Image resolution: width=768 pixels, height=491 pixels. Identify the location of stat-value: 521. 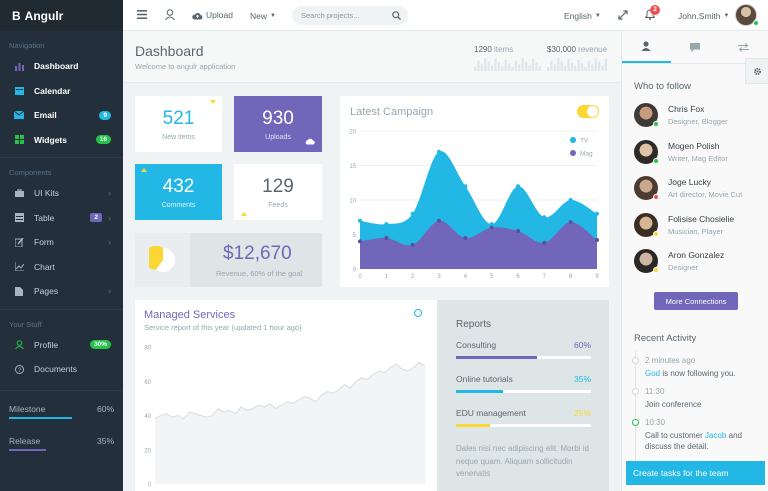
(178, 118).